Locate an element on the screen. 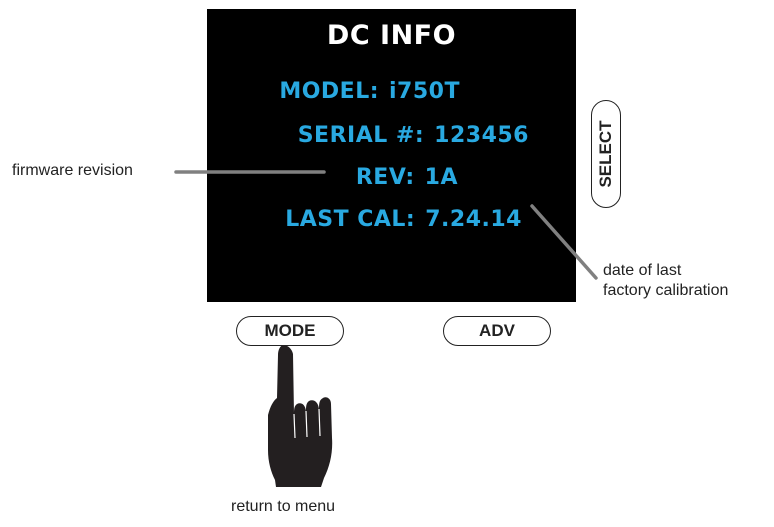  calibration-callout-line2: factory calibration is located at coordinates (666, 290).